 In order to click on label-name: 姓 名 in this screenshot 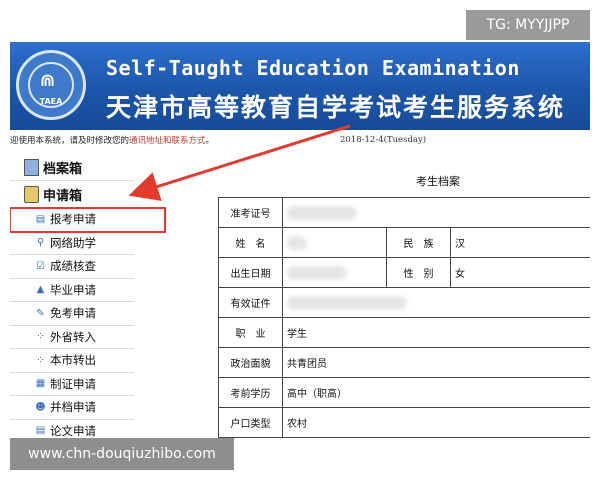, I will do `click(250, 242)`.